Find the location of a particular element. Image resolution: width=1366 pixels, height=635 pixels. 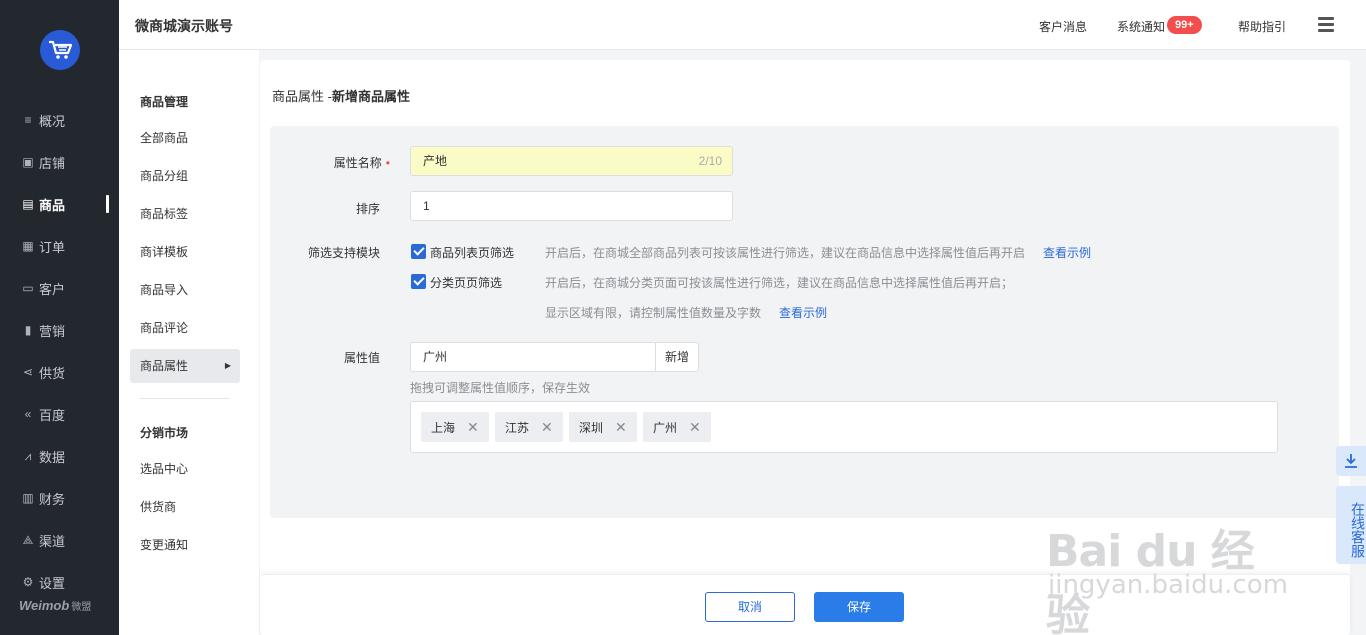

attr-value-label: 属性值 is located at coordinates (361, 358).